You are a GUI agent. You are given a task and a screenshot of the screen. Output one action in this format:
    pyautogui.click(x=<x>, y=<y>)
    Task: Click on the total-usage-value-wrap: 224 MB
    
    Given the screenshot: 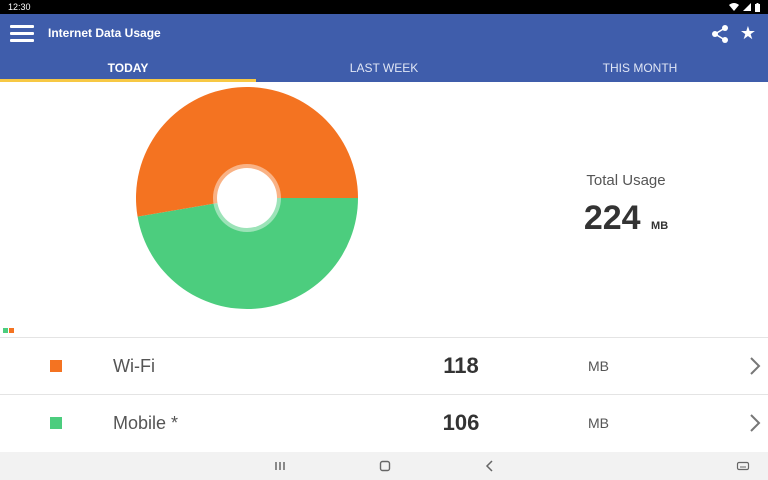 What is the action you would take?
    pyautogui.click(x=626, y=218)
    